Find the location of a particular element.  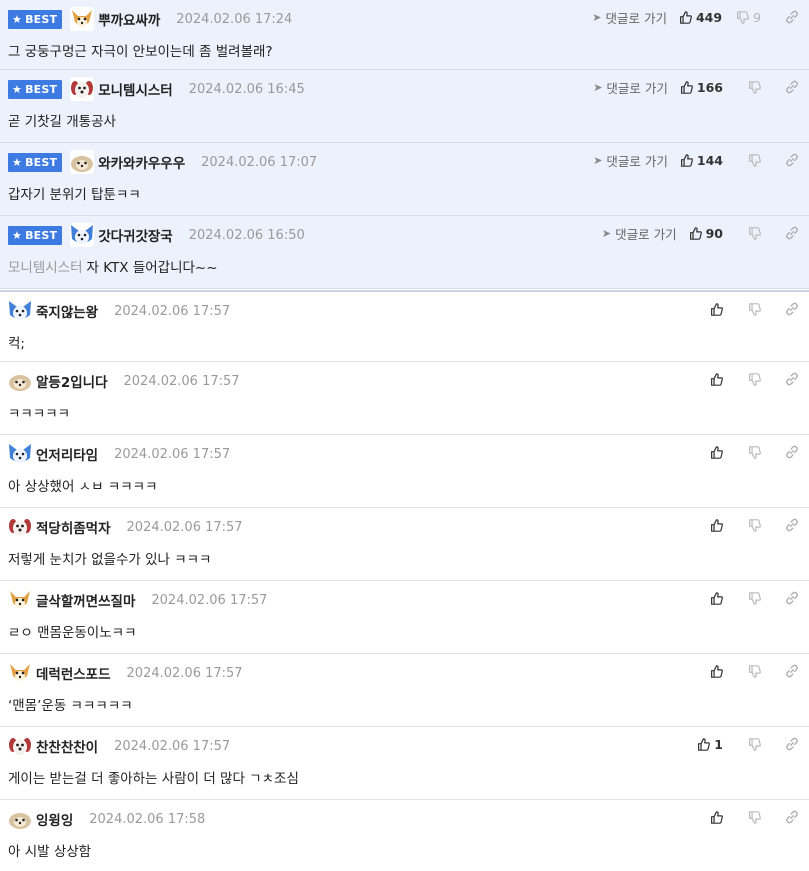

comment-author: 언저리타임 is located at coordinates (67, 454).